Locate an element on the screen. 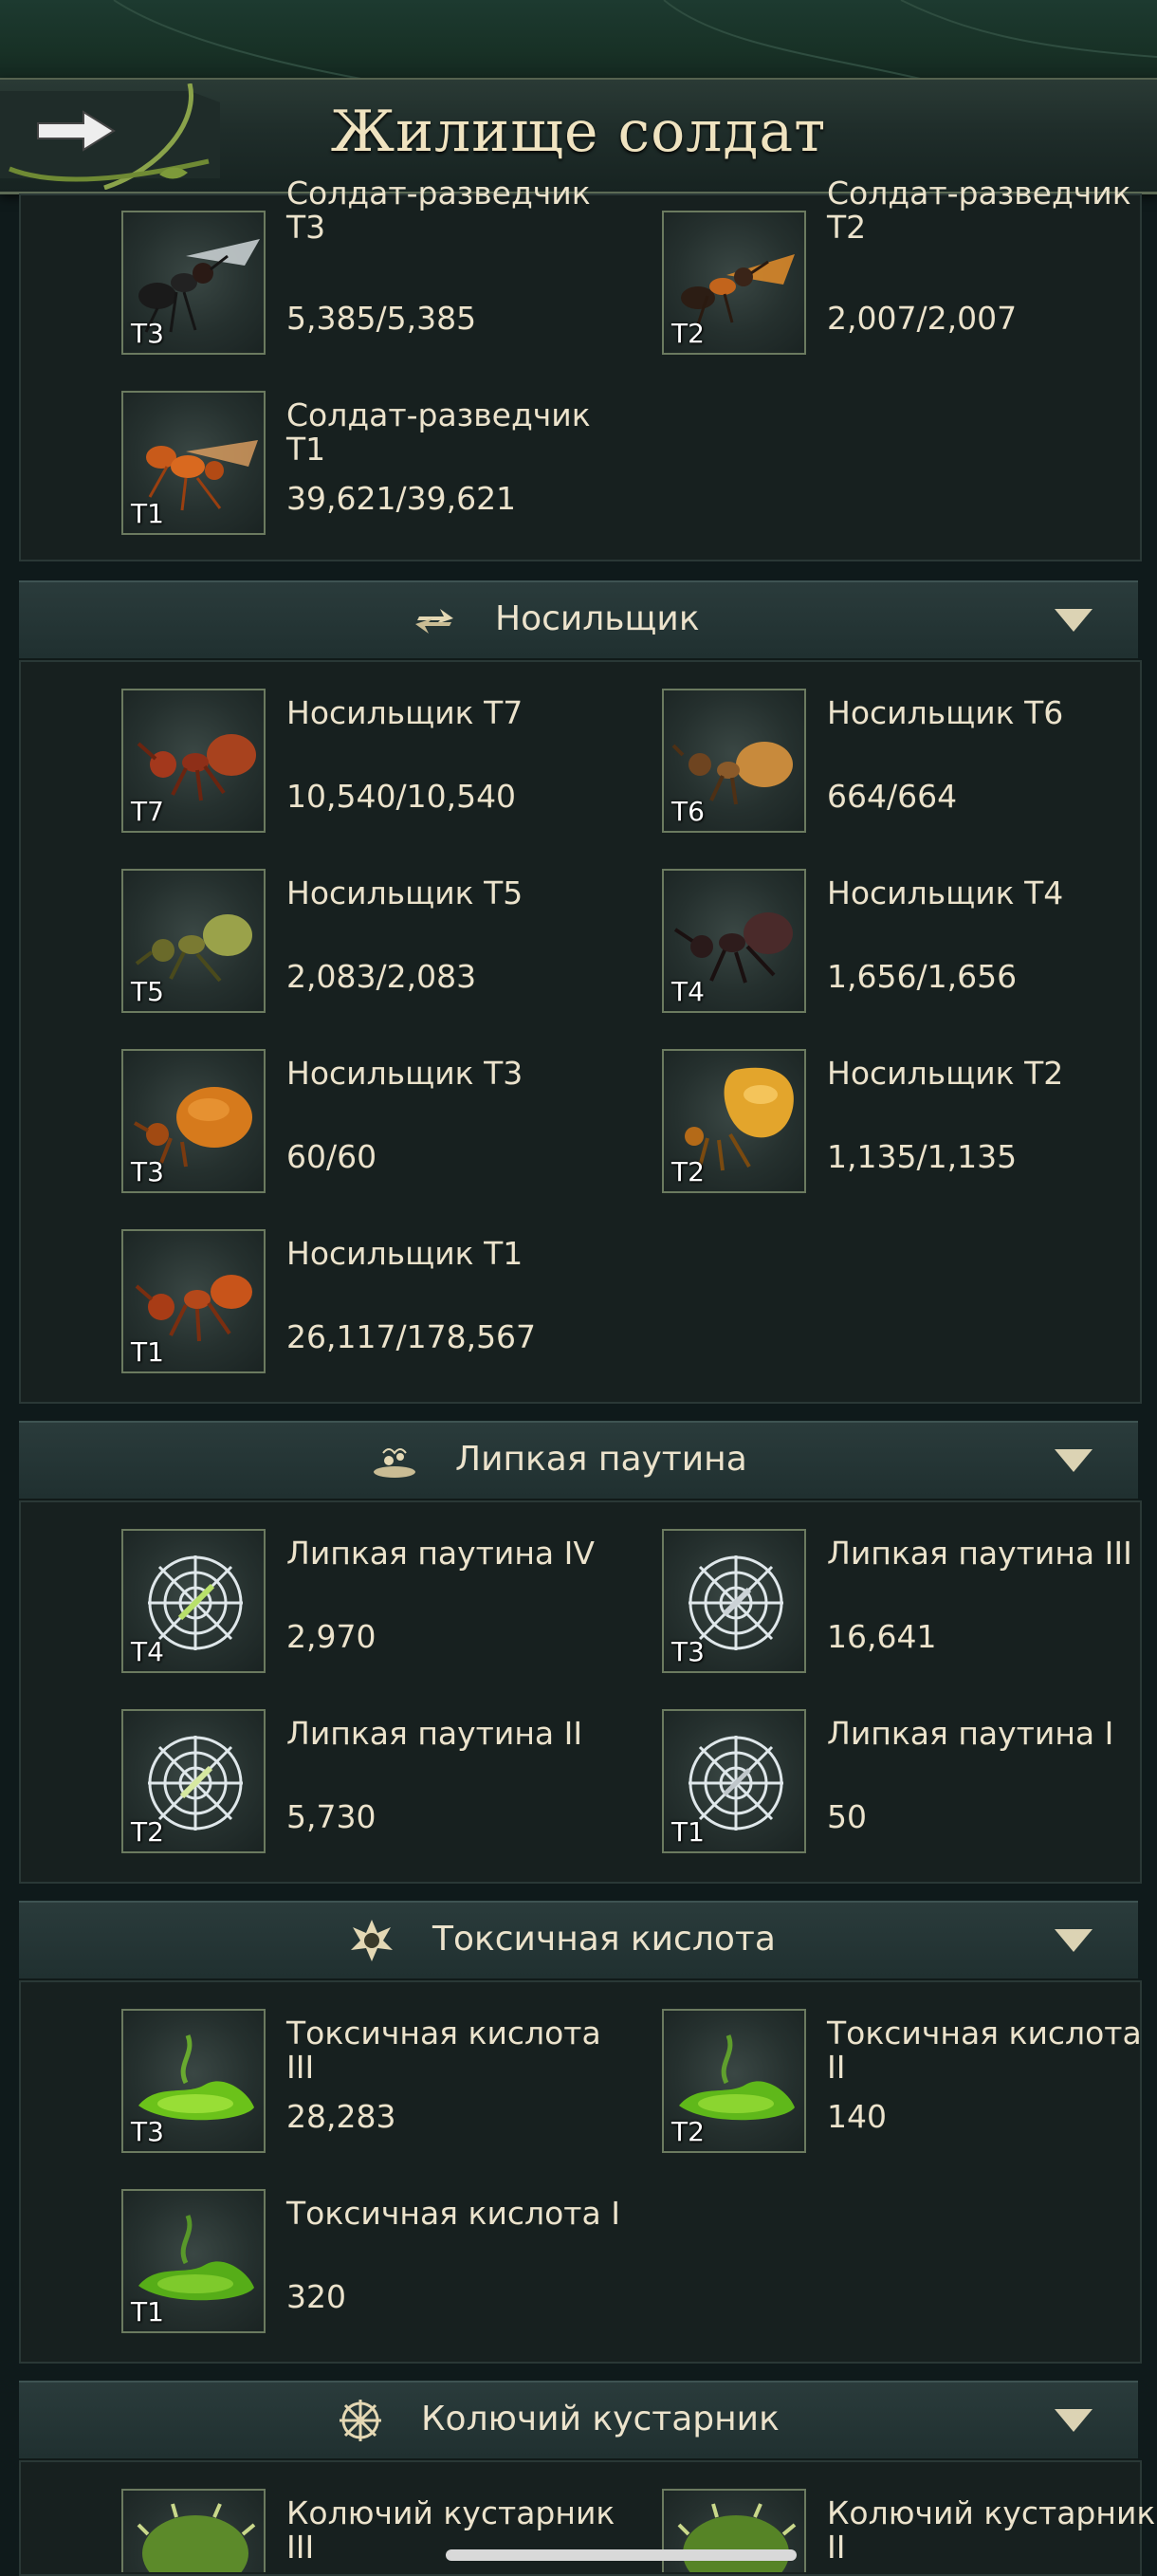 Image resolution: width=1157 pixels, height=2576 pixels. carrier-t5-item: T5 Носильщик T5 2,083/2,083 is located at coordinates (368, 945).